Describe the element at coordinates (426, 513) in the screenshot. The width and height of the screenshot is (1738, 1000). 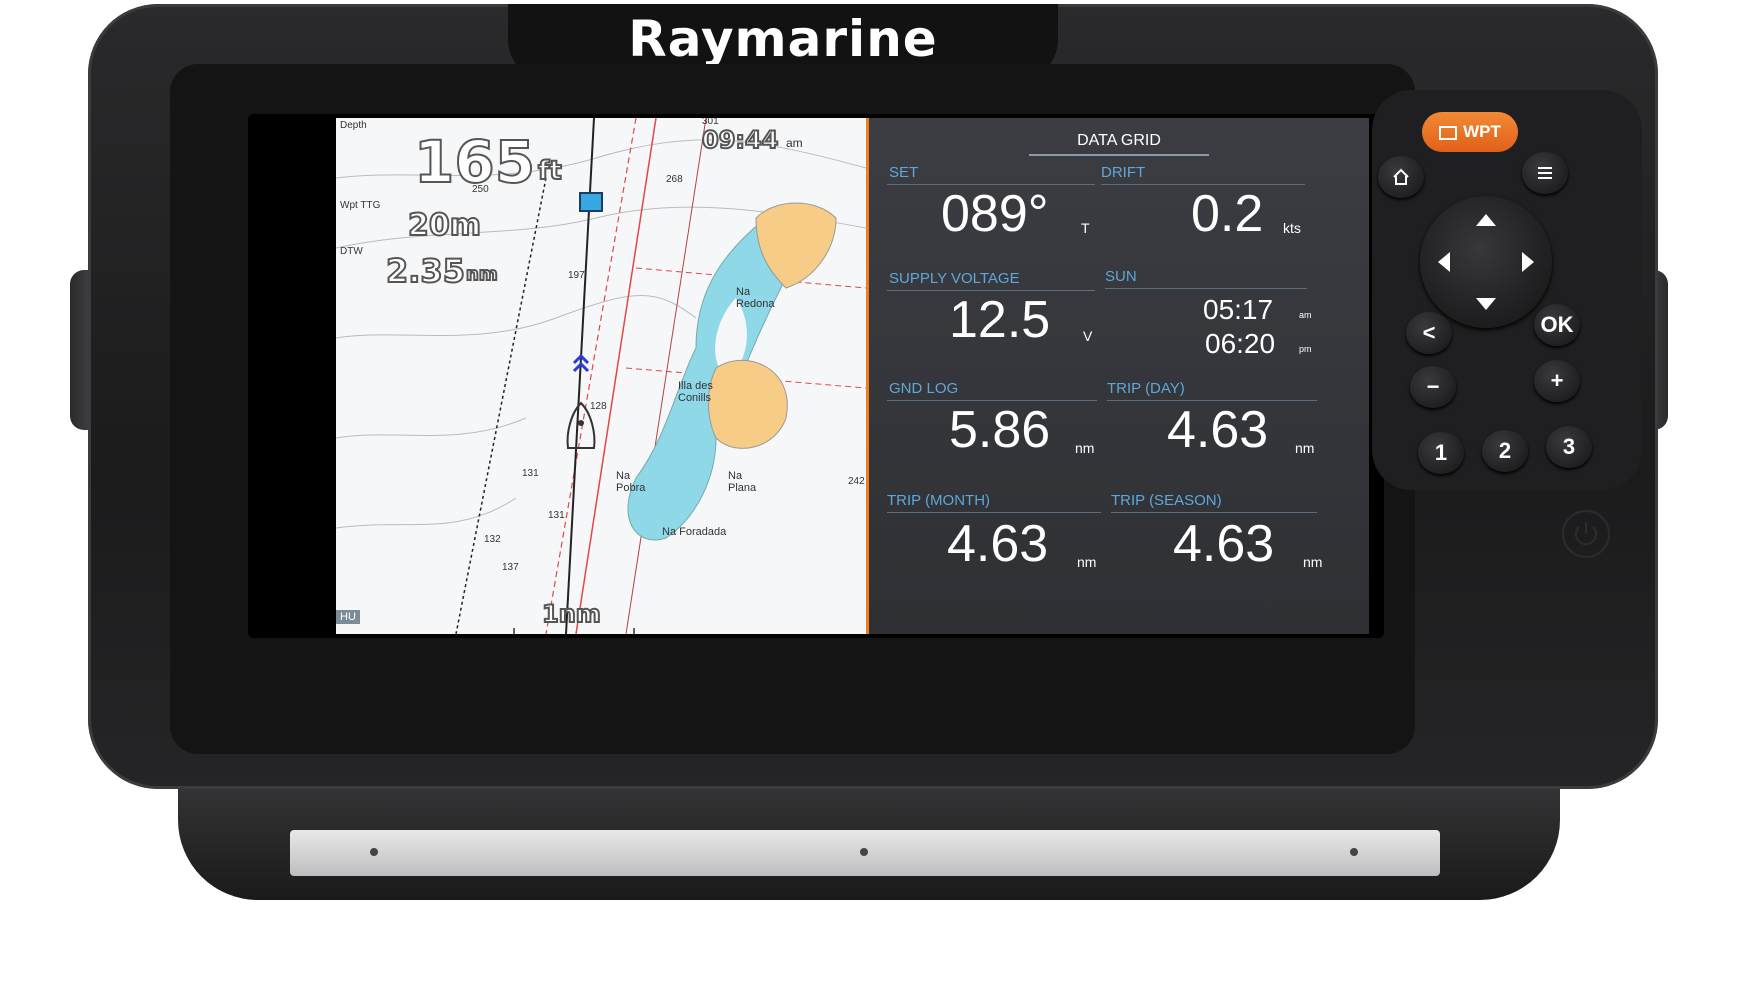
I see `depth-contour` at that location.